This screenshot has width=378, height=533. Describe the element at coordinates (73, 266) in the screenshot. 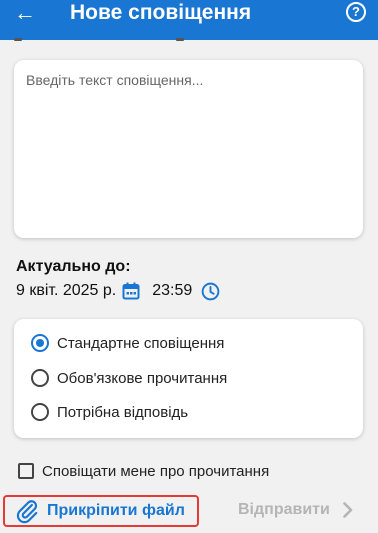

I see `expiry-label: Актуально до:` at that location.